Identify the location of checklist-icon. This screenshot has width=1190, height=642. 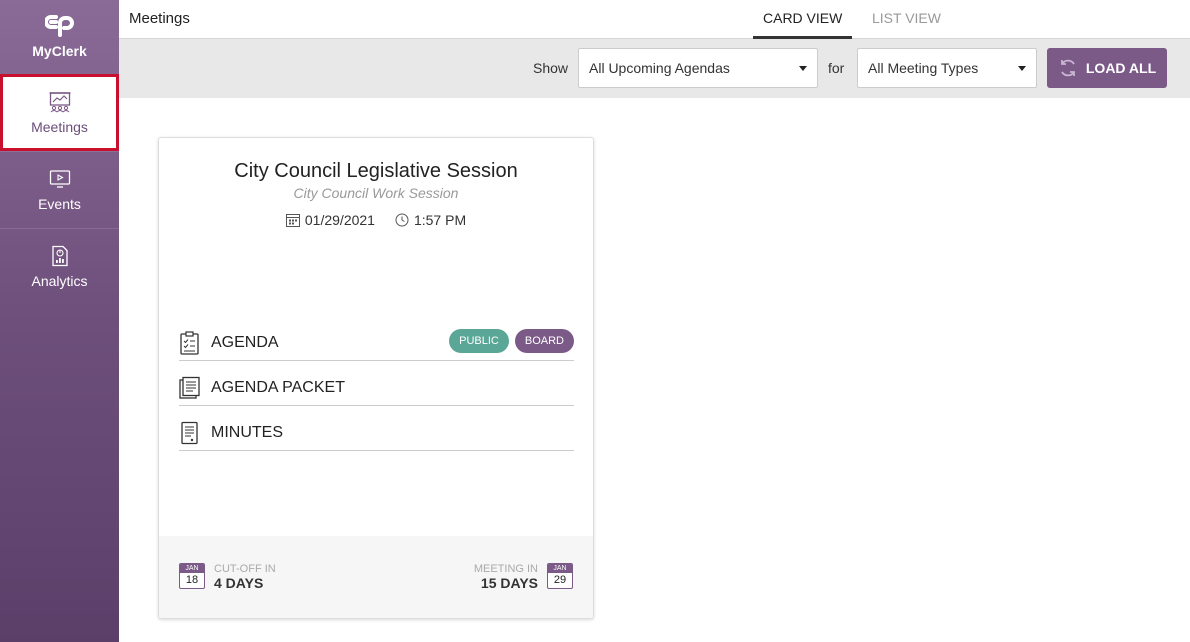
(189, 342).